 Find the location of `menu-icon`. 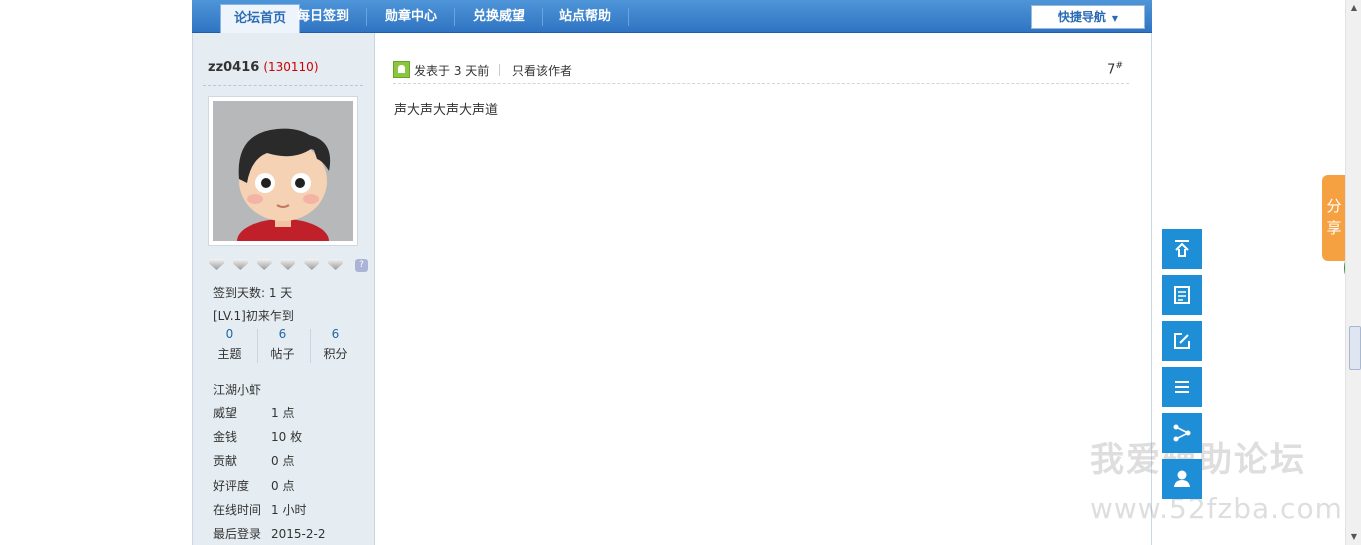

menu-icon is located at coordinates (1182, 387).